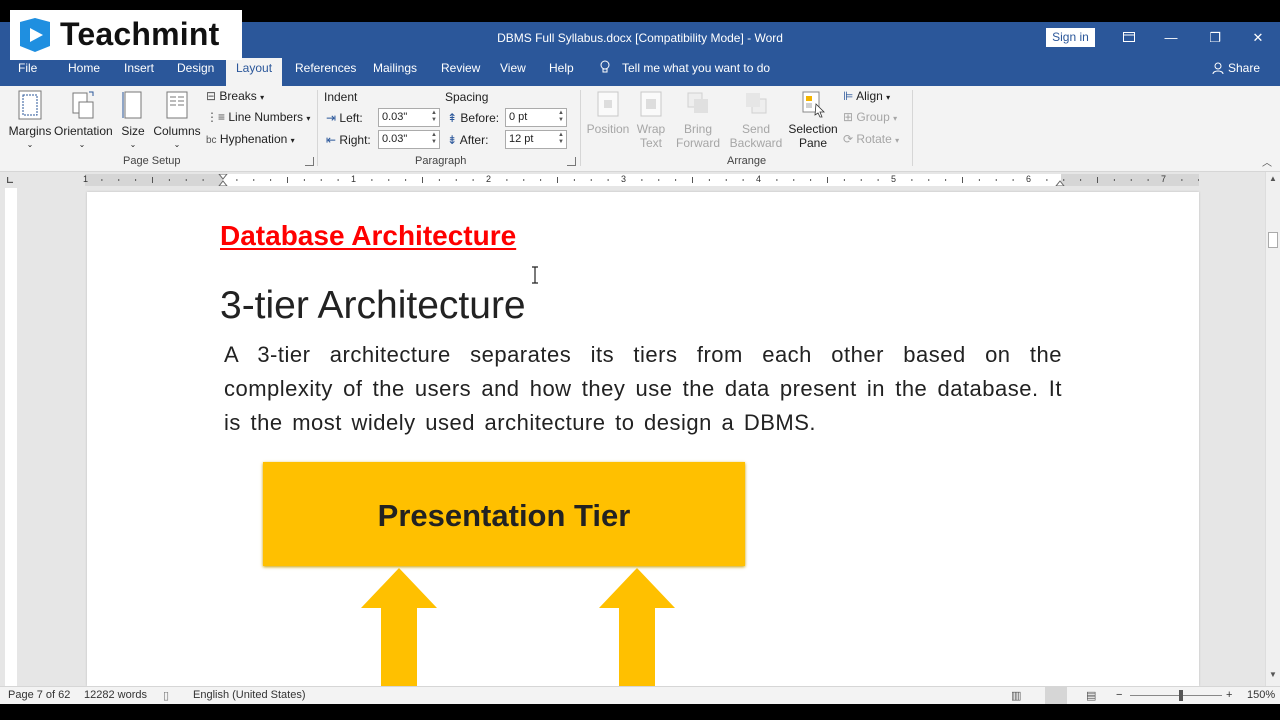 This screenshot has height=720, width=1280. What do you see at coordinates (1258, 38) in the screenshot?
I see `close-button: ✕` at bounding box center [1258, 38].